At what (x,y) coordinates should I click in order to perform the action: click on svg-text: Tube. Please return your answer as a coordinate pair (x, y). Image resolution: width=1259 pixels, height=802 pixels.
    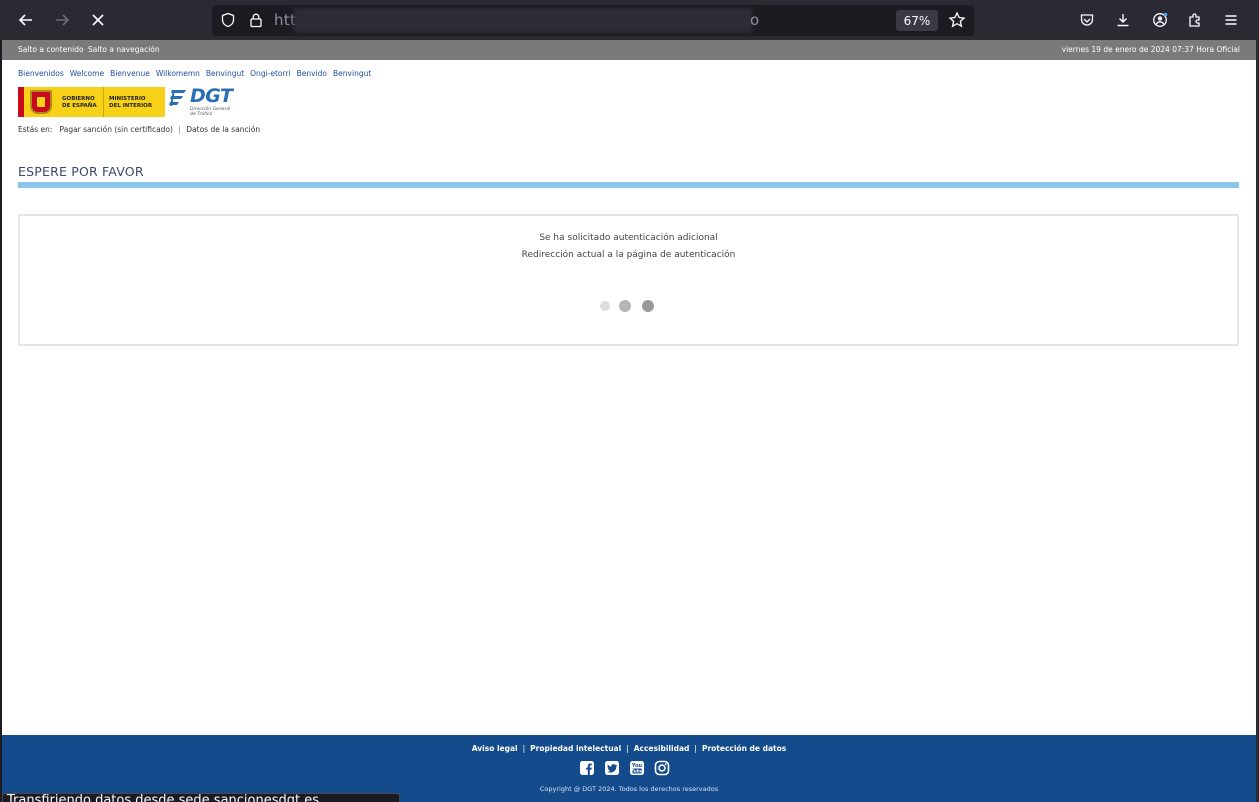
    Looking at the image, I should click on (636, 771).